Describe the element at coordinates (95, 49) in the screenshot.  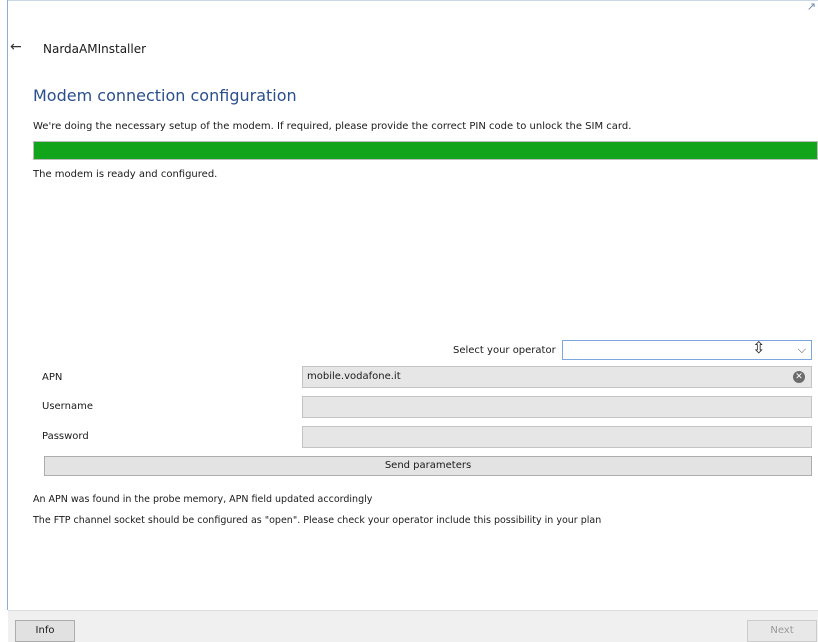
I see `app-title: NardaAMInstaller` at that location.